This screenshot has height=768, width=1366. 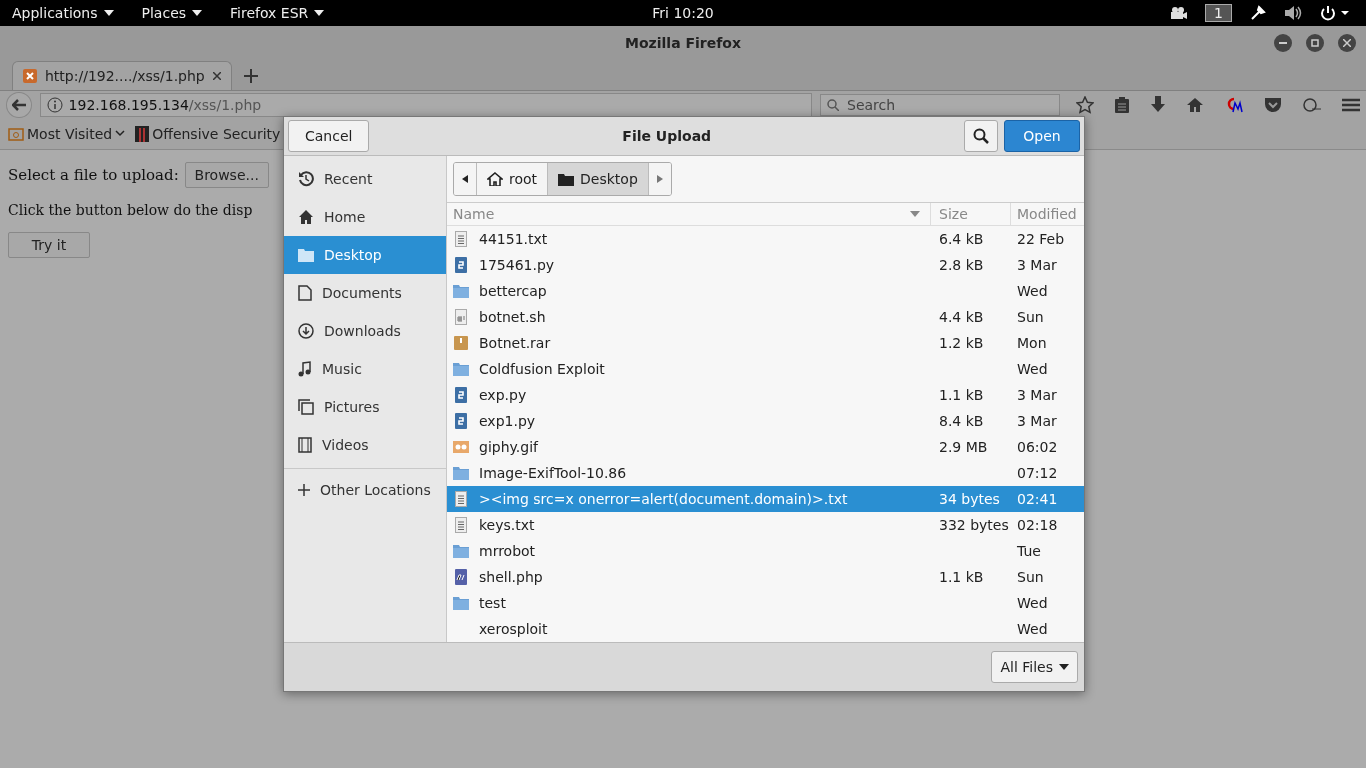 I want to click on browser-tab: http://192..../xss/1.php, so click(x=122, y=75).